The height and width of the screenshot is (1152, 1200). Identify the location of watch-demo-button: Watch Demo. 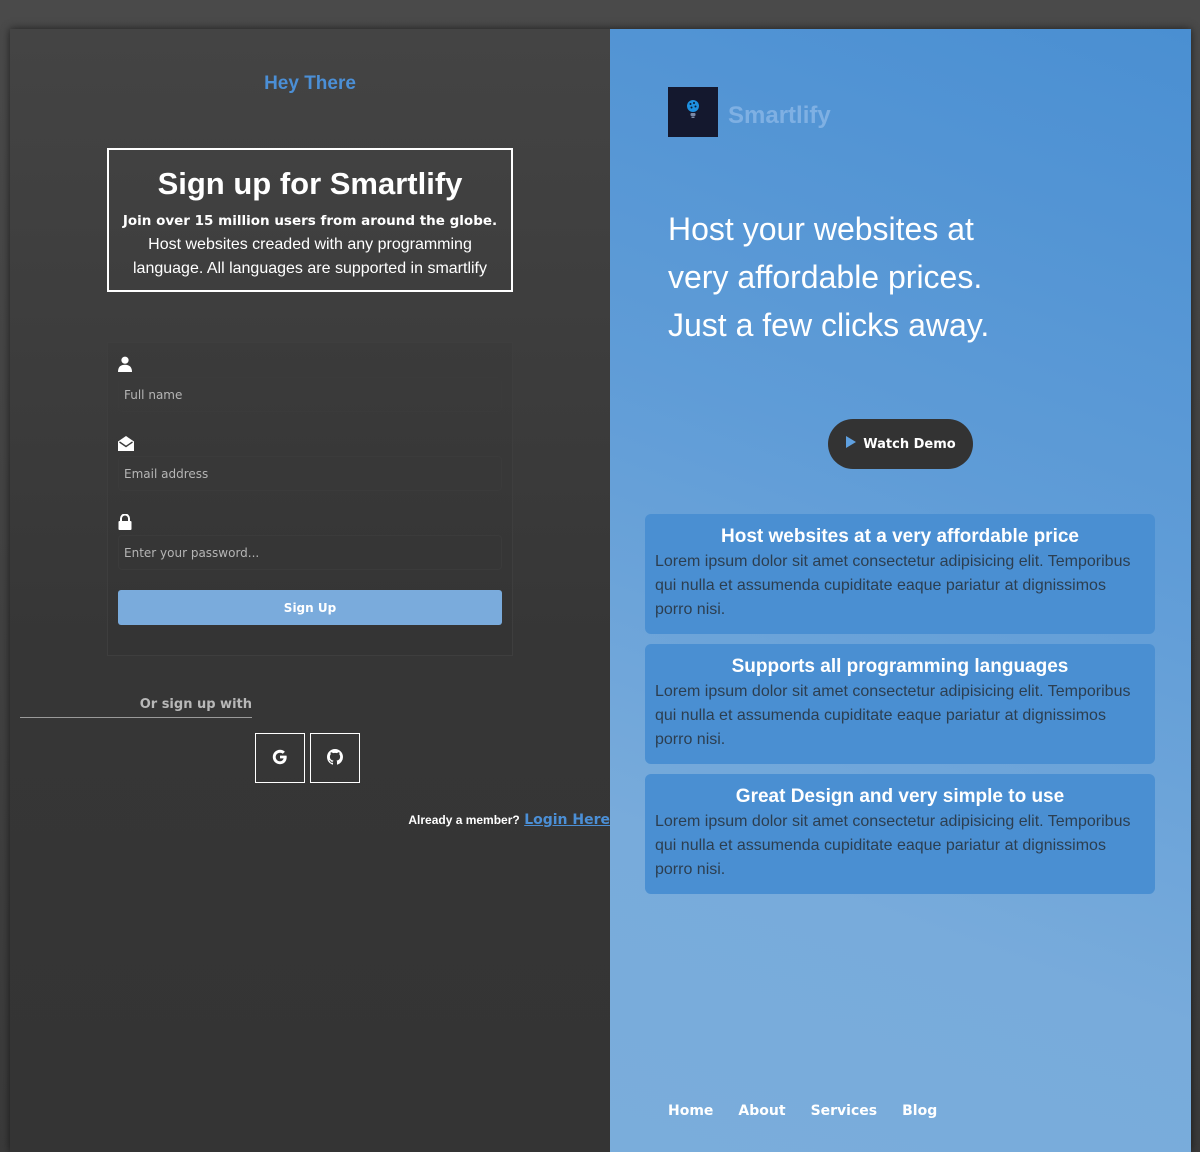
(900, 444).